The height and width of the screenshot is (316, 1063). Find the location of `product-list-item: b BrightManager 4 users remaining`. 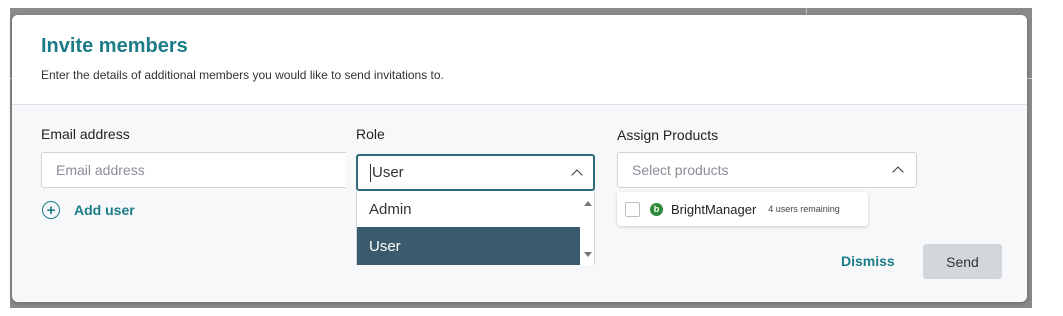

product-list-item: b BrightManager 4 users remaining is located at coordinates (742, 209).